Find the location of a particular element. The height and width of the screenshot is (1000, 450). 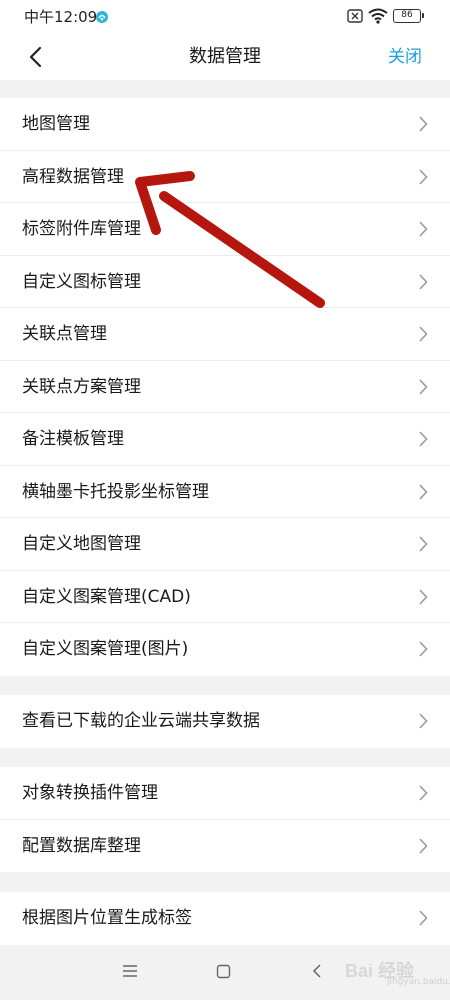

menu-item-custom-pattern-image: 自定义图案管理(图片) is located at coordinates (225, 649).